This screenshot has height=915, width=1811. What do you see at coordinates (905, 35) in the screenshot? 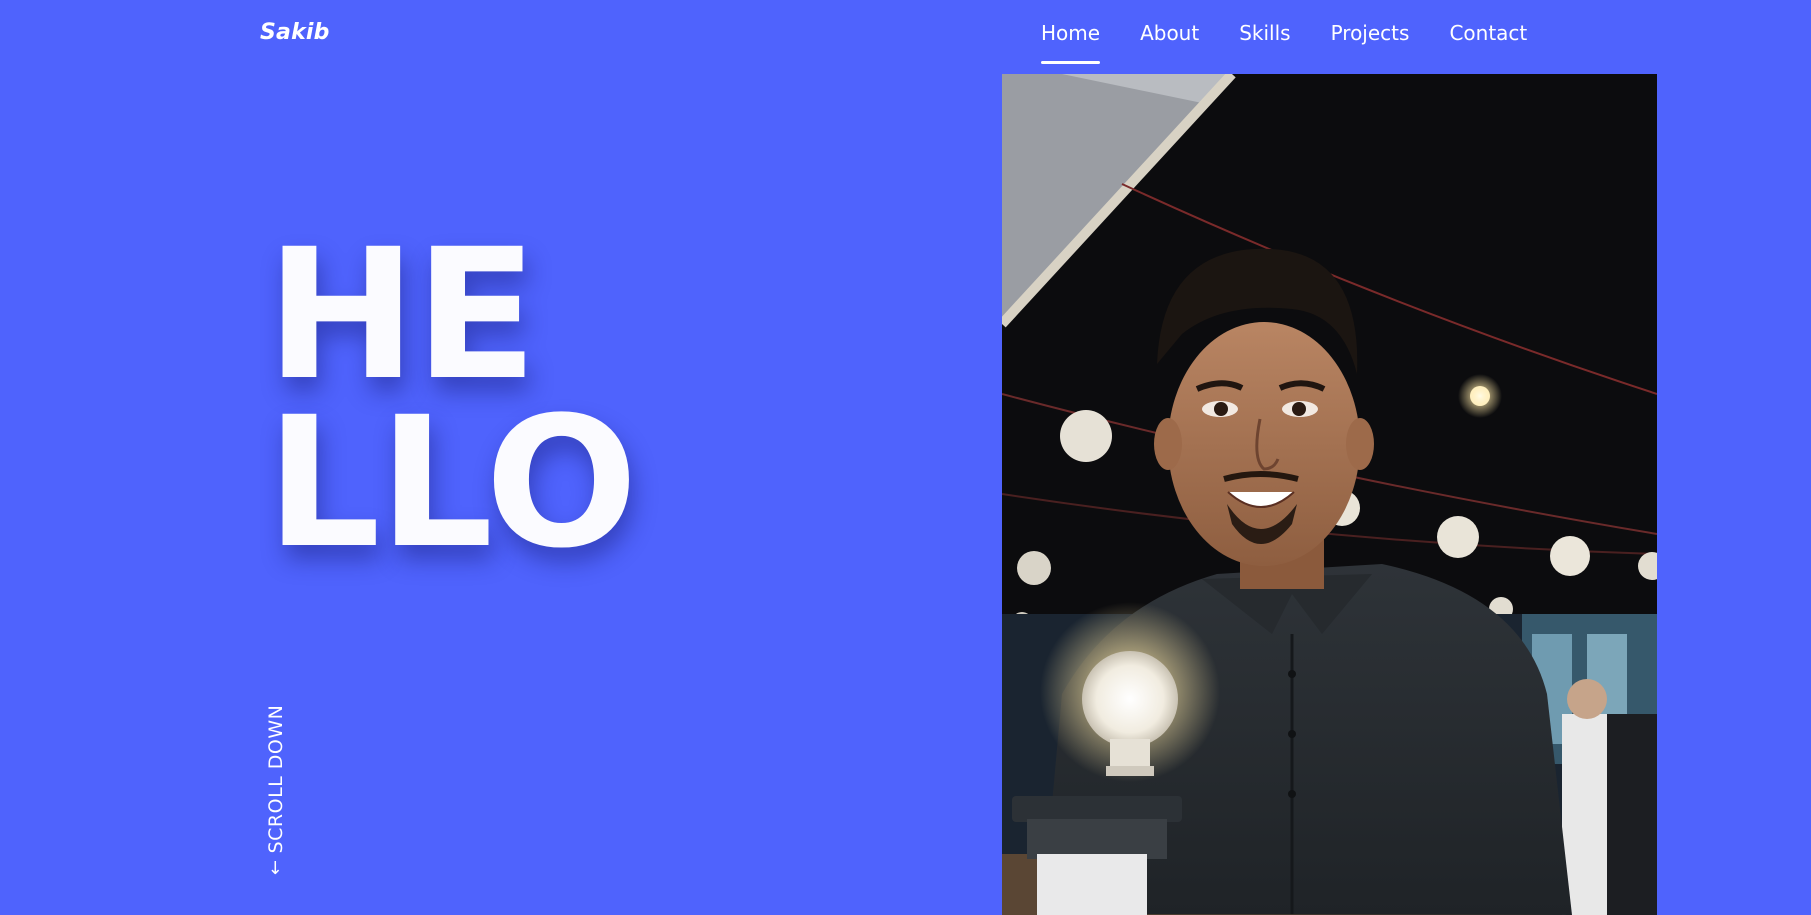
I see `site-header: Sakib Home About Skills Projects Contact` at bounding box center [905, 35].